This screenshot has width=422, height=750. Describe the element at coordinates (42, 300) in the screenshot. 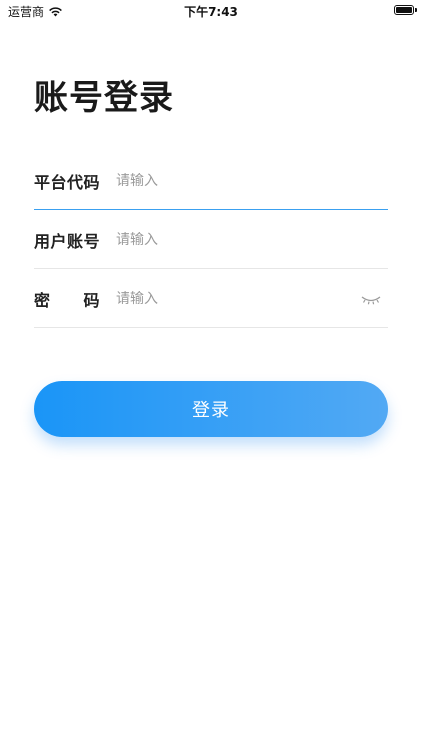

I see `password-label-char-1: 密` at that location.